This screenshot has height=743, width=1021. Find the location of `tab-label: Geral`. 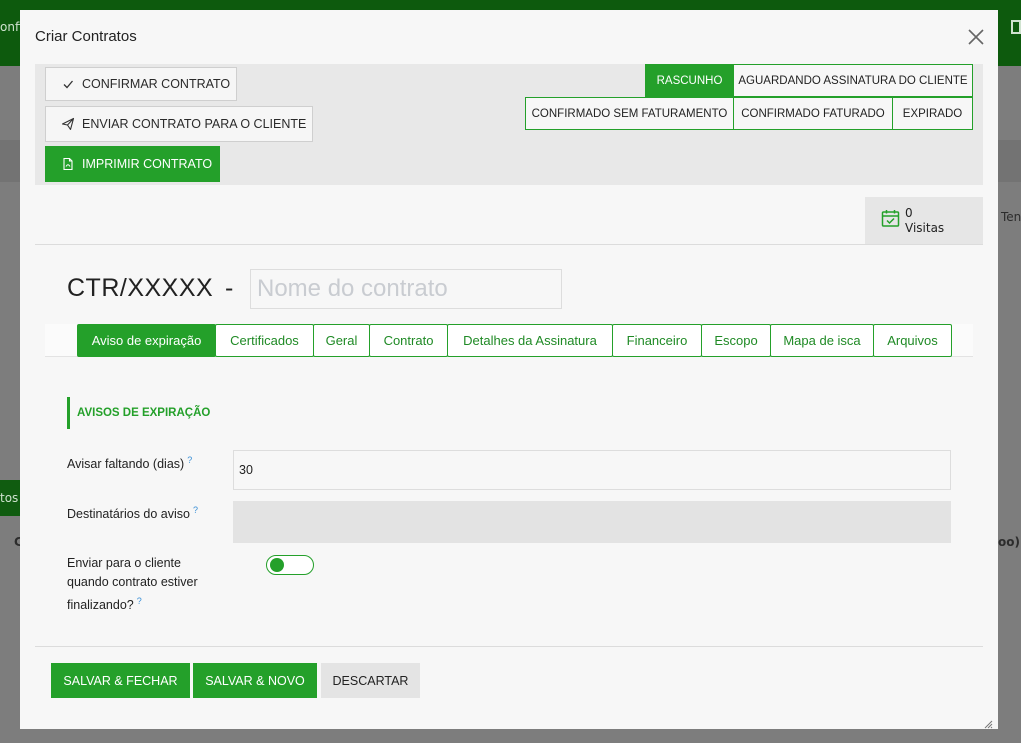

tab-label: Geral is located at coordinates (341, 340).